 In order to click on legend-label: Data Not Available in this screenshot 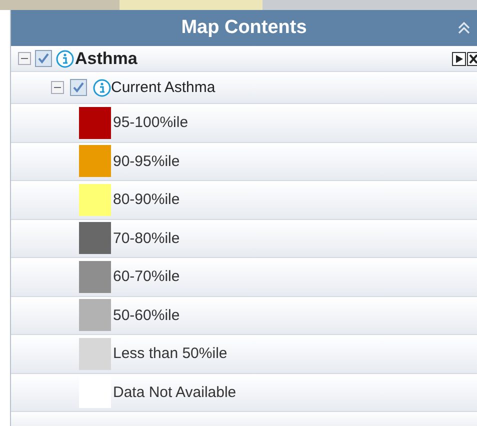, I will do `click(174, 392)`.